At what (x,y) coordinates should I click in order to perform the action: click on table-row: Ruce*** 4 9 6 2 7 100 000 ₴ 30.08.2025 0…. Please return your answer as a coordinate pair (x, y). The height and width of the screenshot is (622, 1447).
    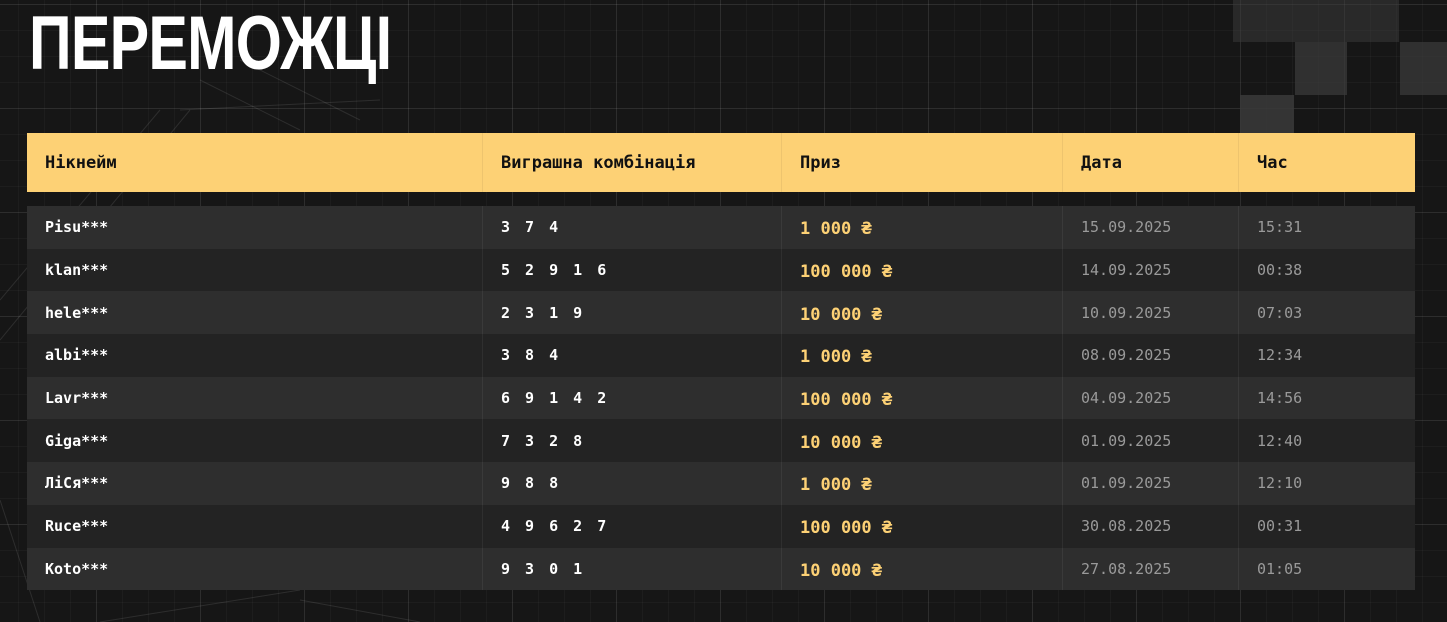
    Looking at the image, I should click on (721, 526).